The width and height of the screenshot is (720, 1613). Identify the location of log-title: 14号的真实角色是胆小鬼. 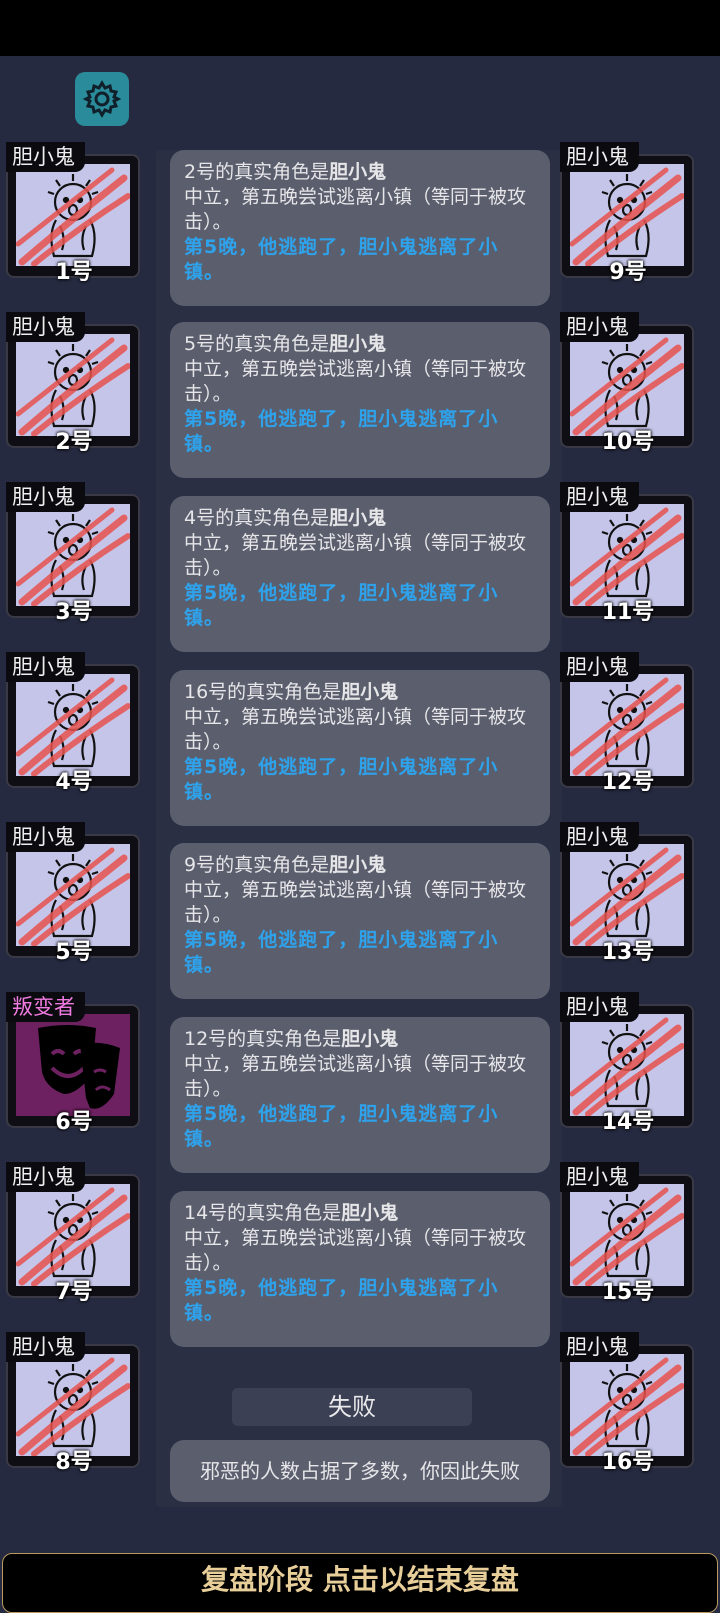
(360, 1213).